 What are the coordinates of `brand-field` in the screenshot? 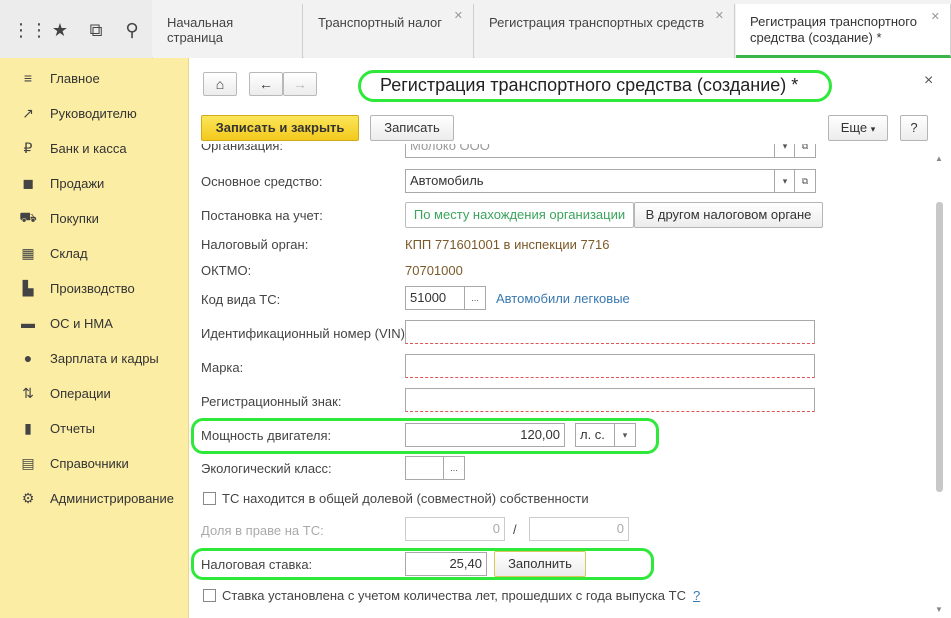 It's located at (610, 366).